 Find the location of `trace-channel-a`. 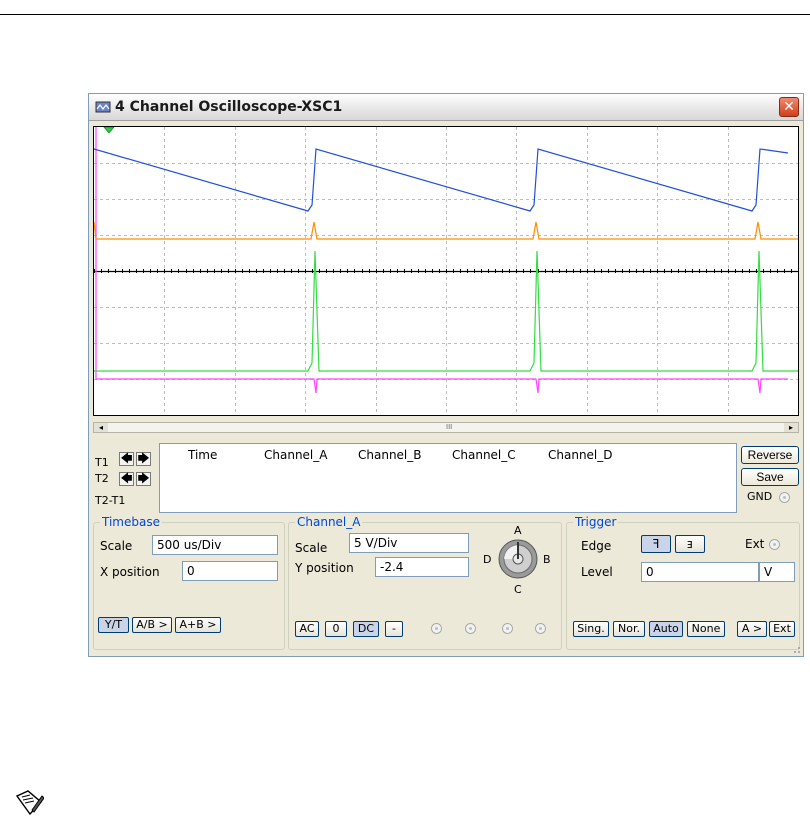

trace-channel-a is located at coordinates (441, 180).